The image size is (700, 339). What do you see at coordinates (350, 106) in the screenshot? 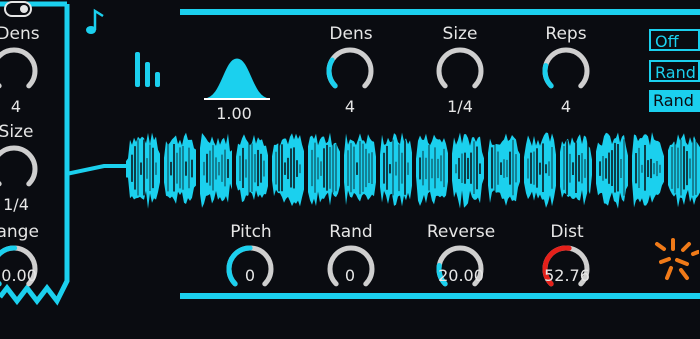
I see `dens-value: 4` at bounding box center [350, 106].